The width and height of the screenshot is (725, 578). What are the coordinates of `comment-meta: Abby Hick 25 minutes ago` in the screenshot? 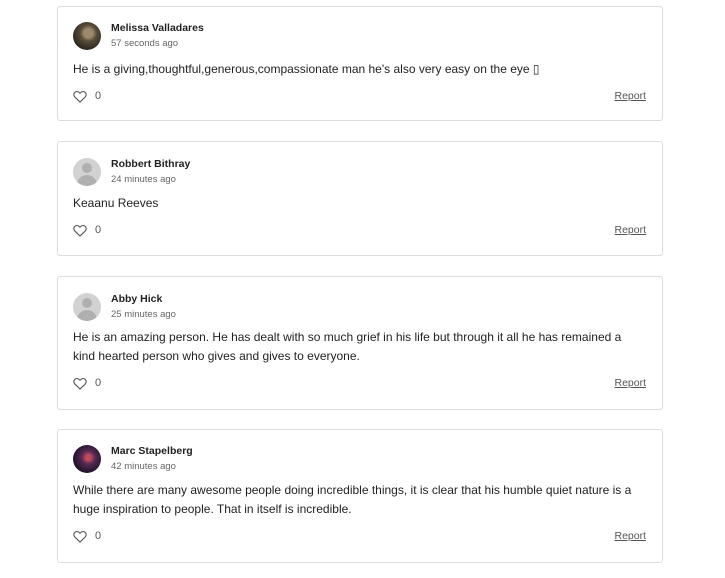 It's located at (143, 307).